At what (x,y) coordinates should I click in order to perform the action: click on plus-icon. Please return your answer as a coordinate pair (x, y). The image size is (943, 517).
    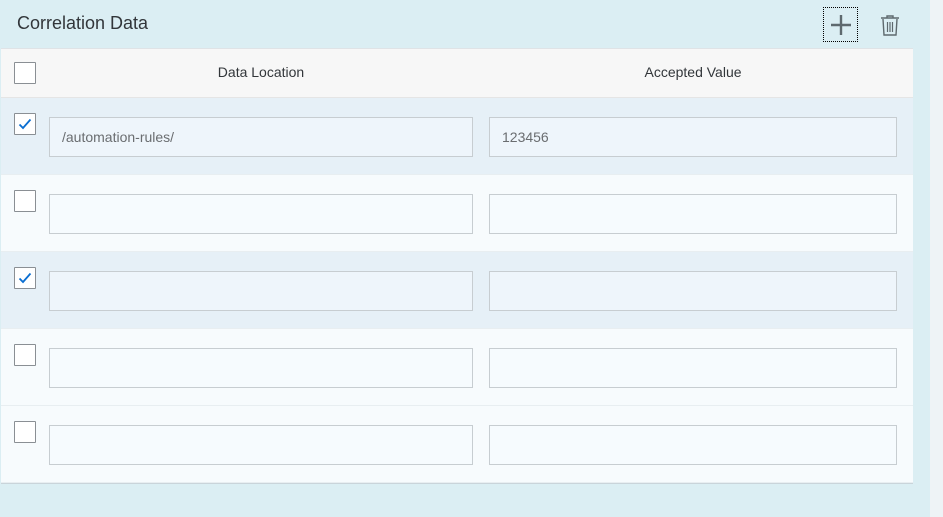
    Looking at the image, I should click on (840, 24).